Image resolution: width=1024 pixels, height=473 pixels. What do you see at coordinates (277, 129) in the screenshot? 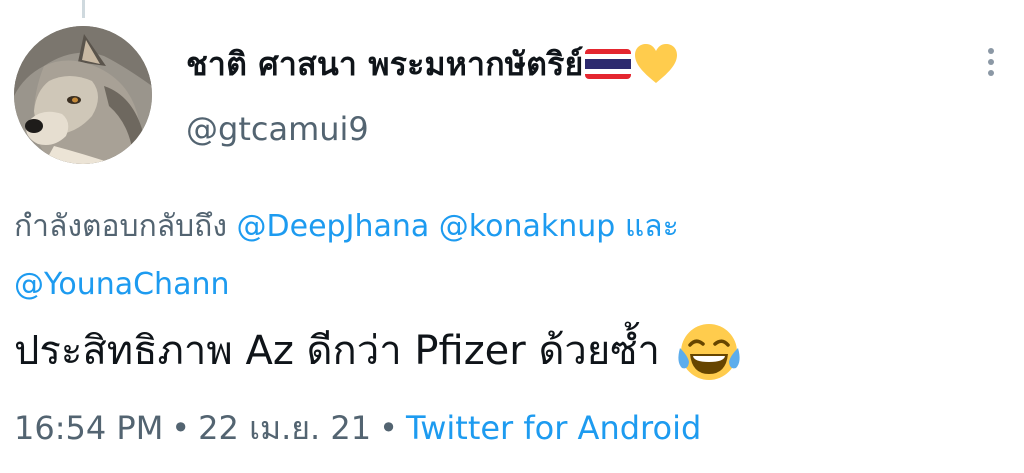
I see `author-handle: @gtcamui9` at bounding box center [277, 129].